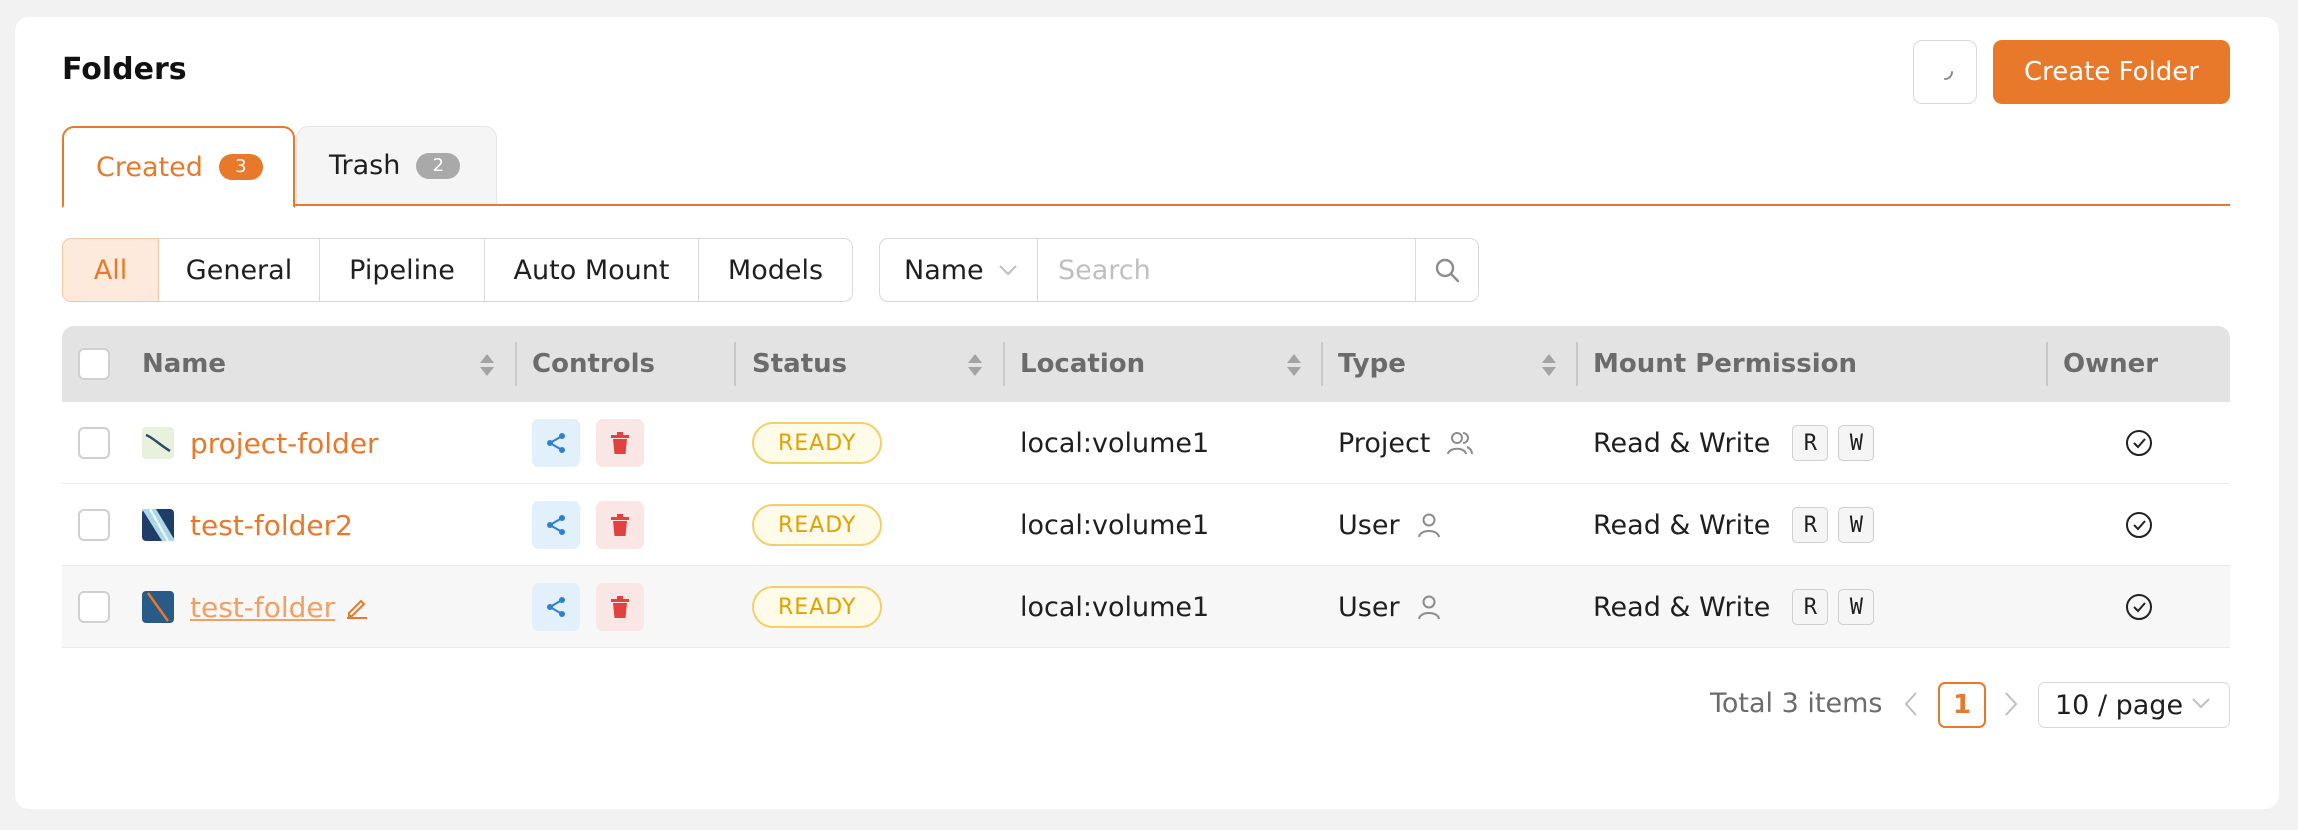 This screenshot has height=830, width=2298. Describe the element at coordinates (799, 364) in the screenshot. I see `column-header-status: Status` at that location.